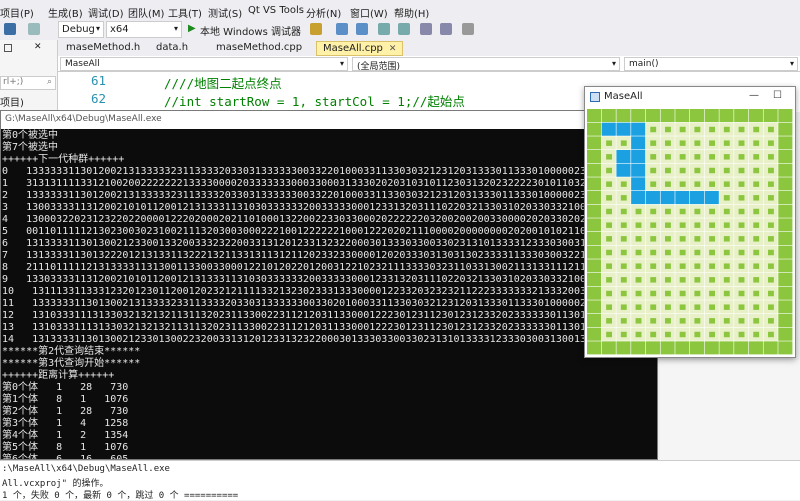 The image size is (800, 501). Describe the element at coordinates (38, 47) in the screenshot. I see `close-icon: ✕` at that location.